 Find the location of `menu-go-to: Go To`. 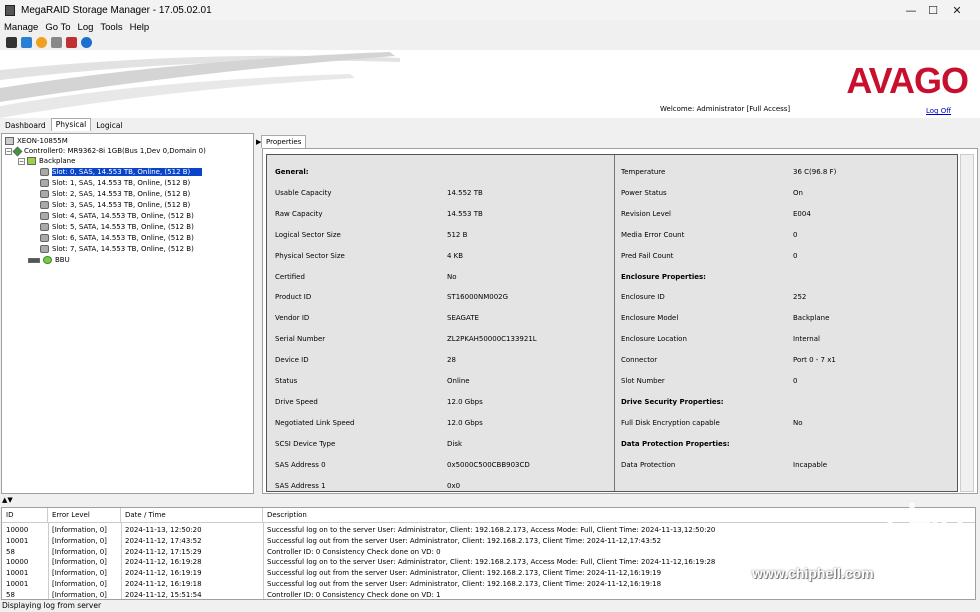

menu-go-to: Go To is located at coordinates (57, 27).